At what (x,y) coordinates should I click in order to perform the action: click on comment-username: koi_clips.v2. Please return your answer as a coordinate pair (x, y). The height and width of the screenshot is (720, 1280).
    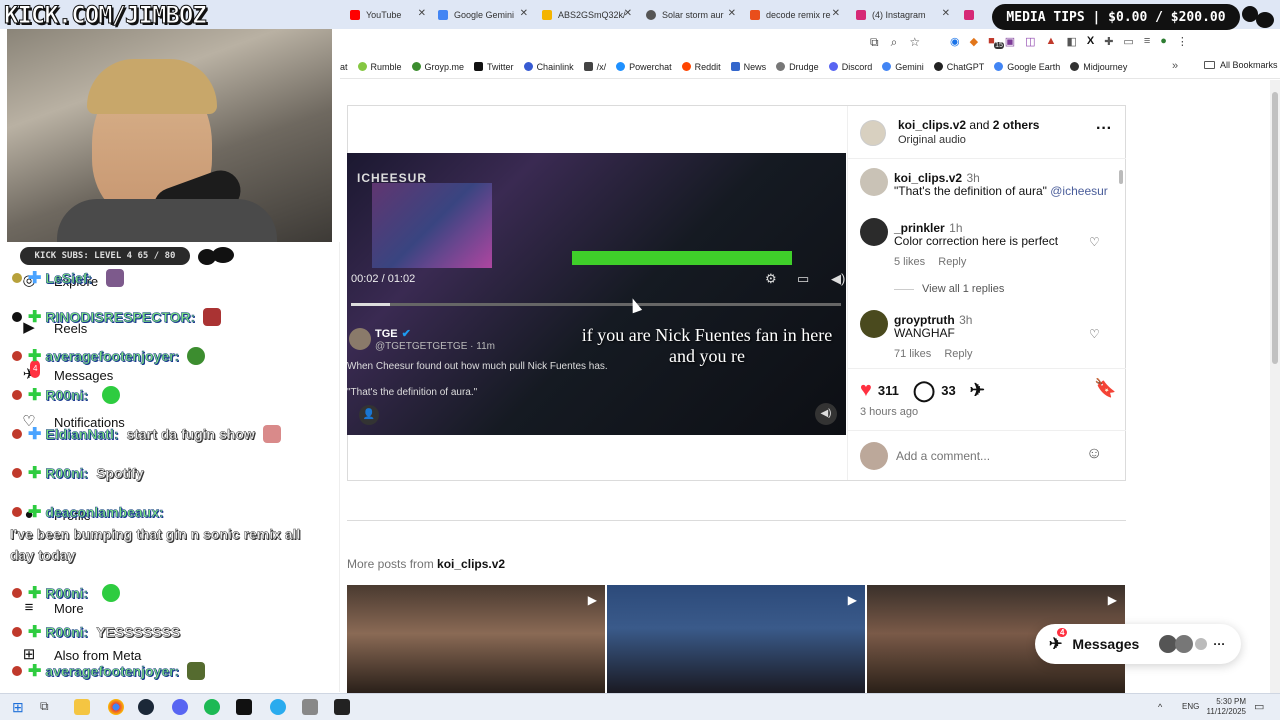
    Looking at the image, I should click on (928, 178).